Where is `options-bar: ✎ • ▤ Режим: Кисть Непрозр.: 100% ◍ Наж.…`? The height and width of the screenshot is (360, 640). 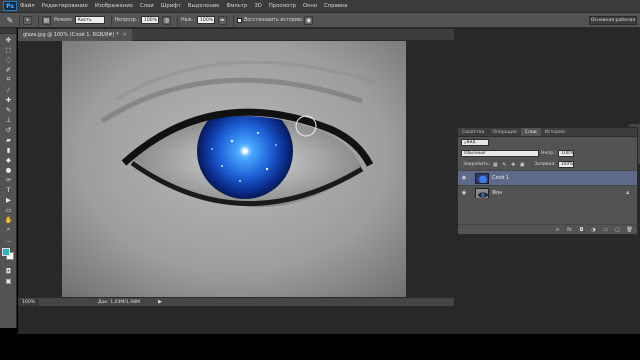 options-bar: ✎ • ▤ Режим: Кисть Непрозр.: 100% ◍ Наж.… is located at coordinates (320, 20).